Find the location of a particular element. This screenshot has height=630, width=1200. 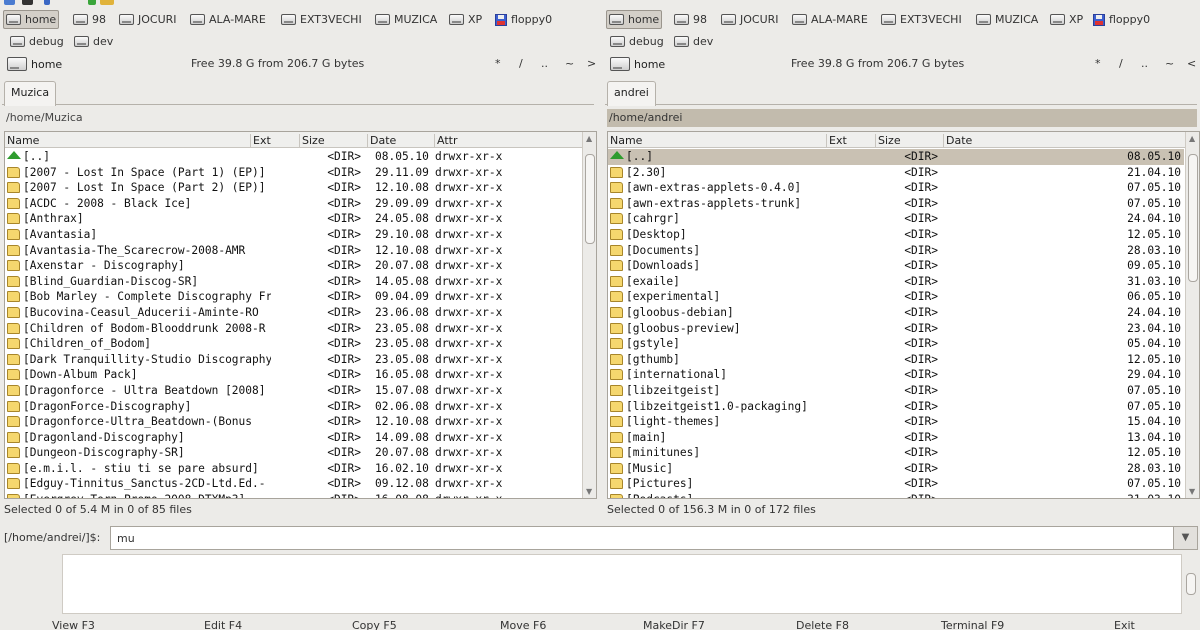

file-row: [international] <DIR> 29.04.10 is located at coordinates (896, 375).